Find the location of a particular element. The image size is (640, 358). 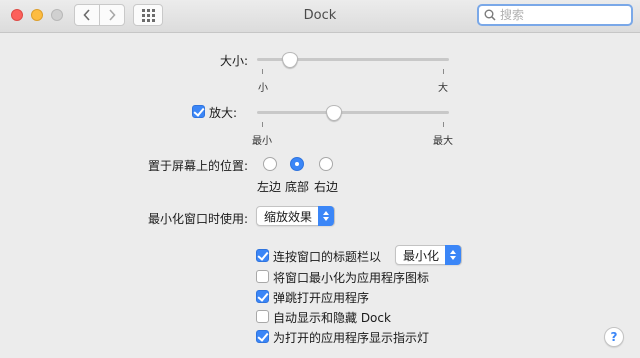

position-label: 置于屏幕上的位置: is located at coordinates (197, 166).